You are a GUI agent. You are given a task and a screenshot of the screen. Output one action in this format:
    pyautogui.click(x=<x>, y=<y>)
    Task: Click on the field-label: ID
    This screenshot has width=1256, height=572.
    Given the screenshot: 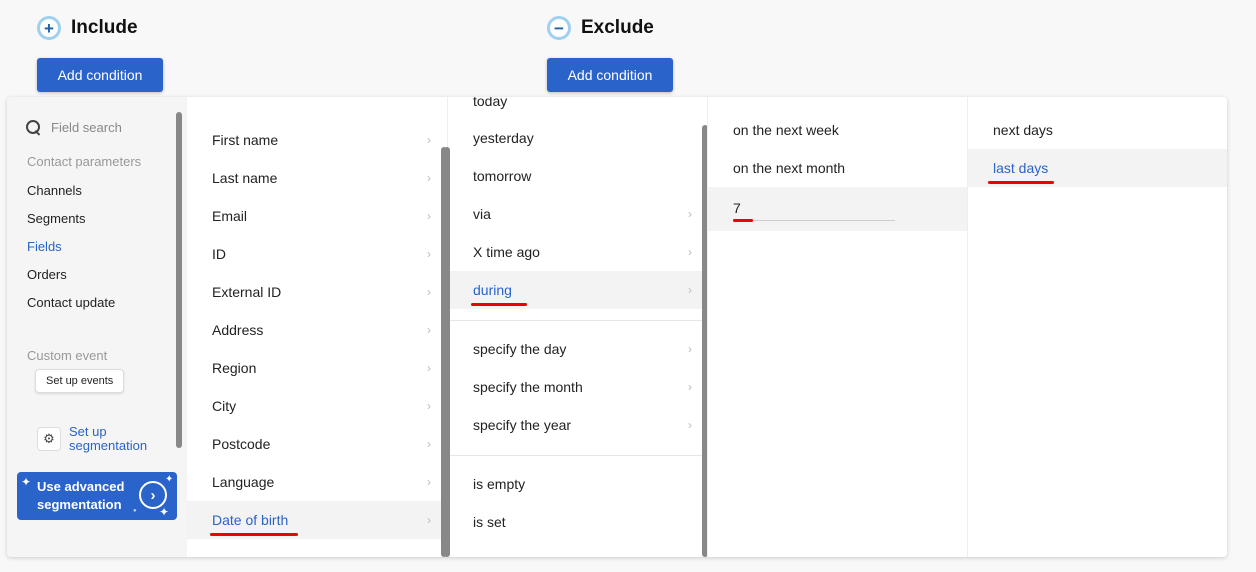 What is the action you would take?
    pyautogui.click(x=219, y=254)
    